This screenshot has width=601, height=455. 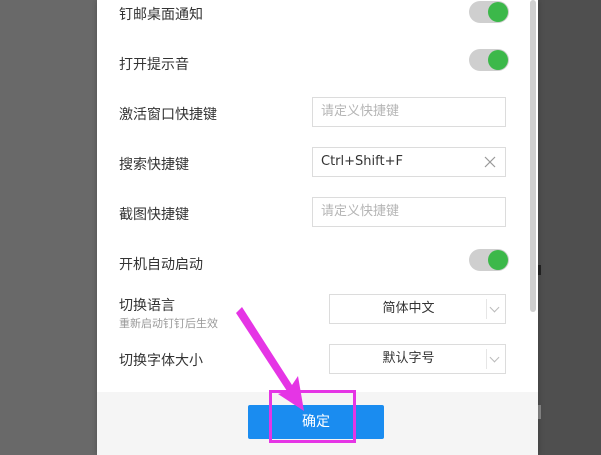 I want to click on background-detail, so click(x=539, y=270).